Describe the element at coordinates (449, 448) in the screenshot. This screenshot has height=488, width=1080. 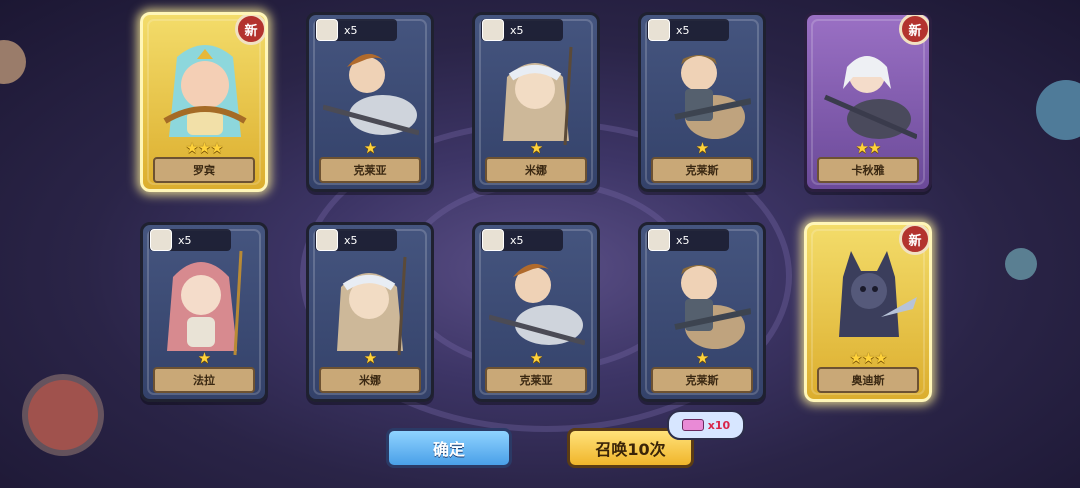
I see `confirm-button: 确定` at that location.